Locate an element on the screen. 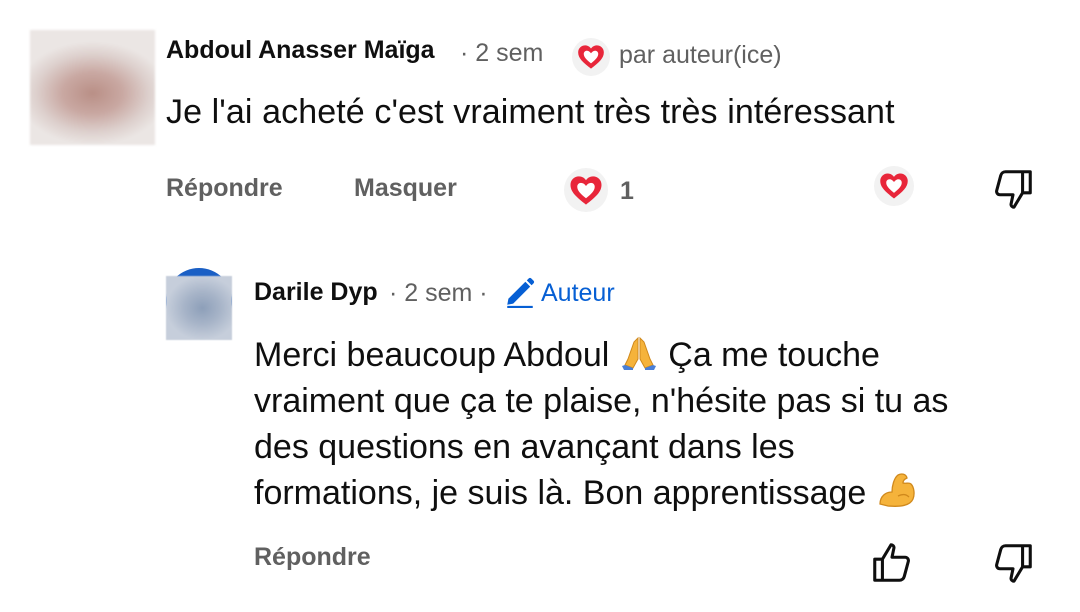 The width and height of the screenshot is (1080, 612). like-count: 1 is located at coordinates (627, 191).